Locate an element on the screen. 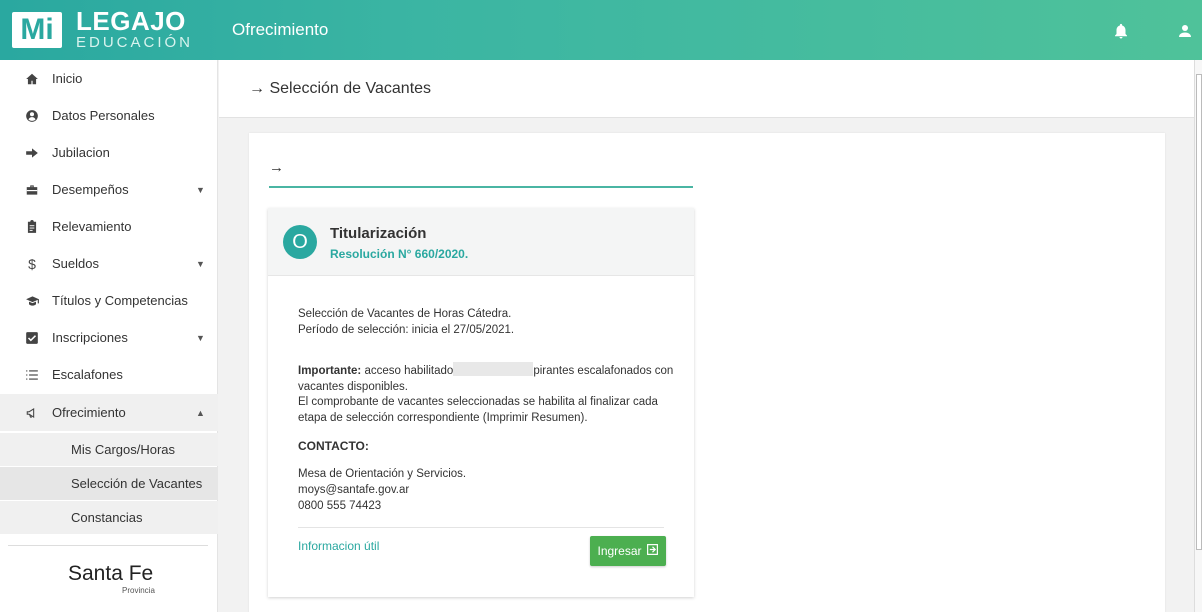  sidebar-item-label: Jubilacion is located at coordinates (81, 152).